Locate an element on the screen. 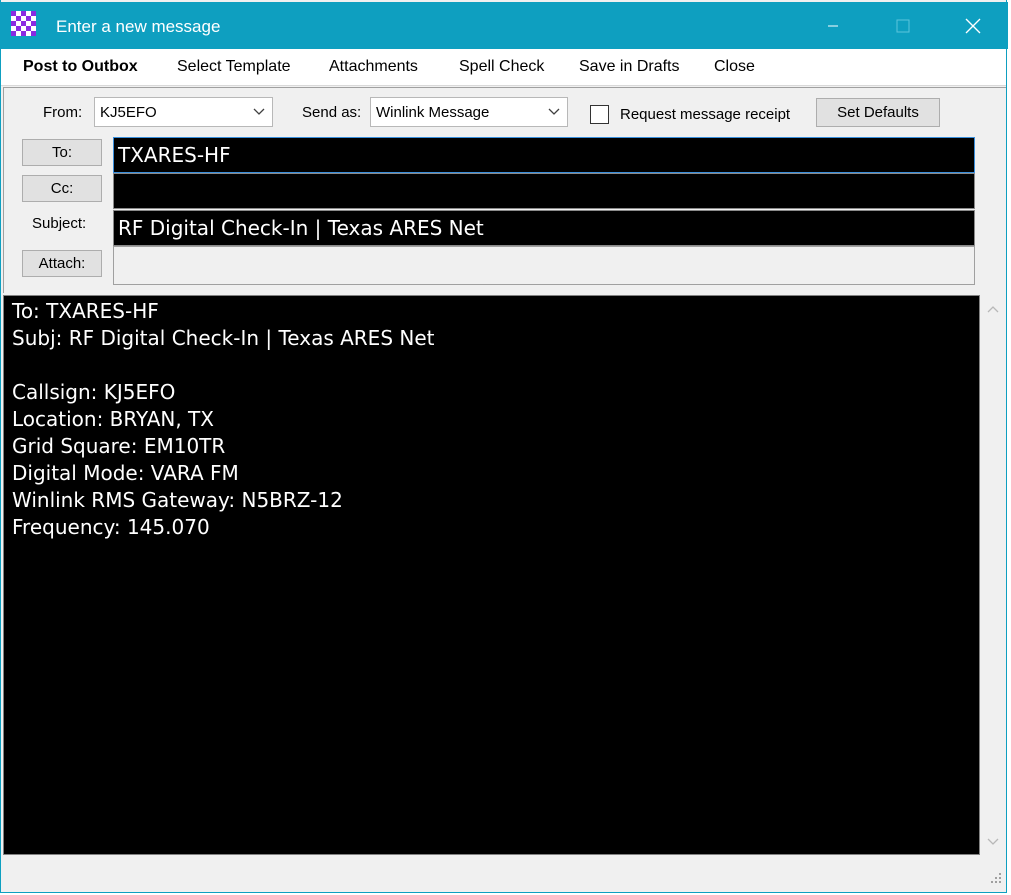 The image size is (1011, 895). resize-grip-icon is located at coordinates (995, 877).